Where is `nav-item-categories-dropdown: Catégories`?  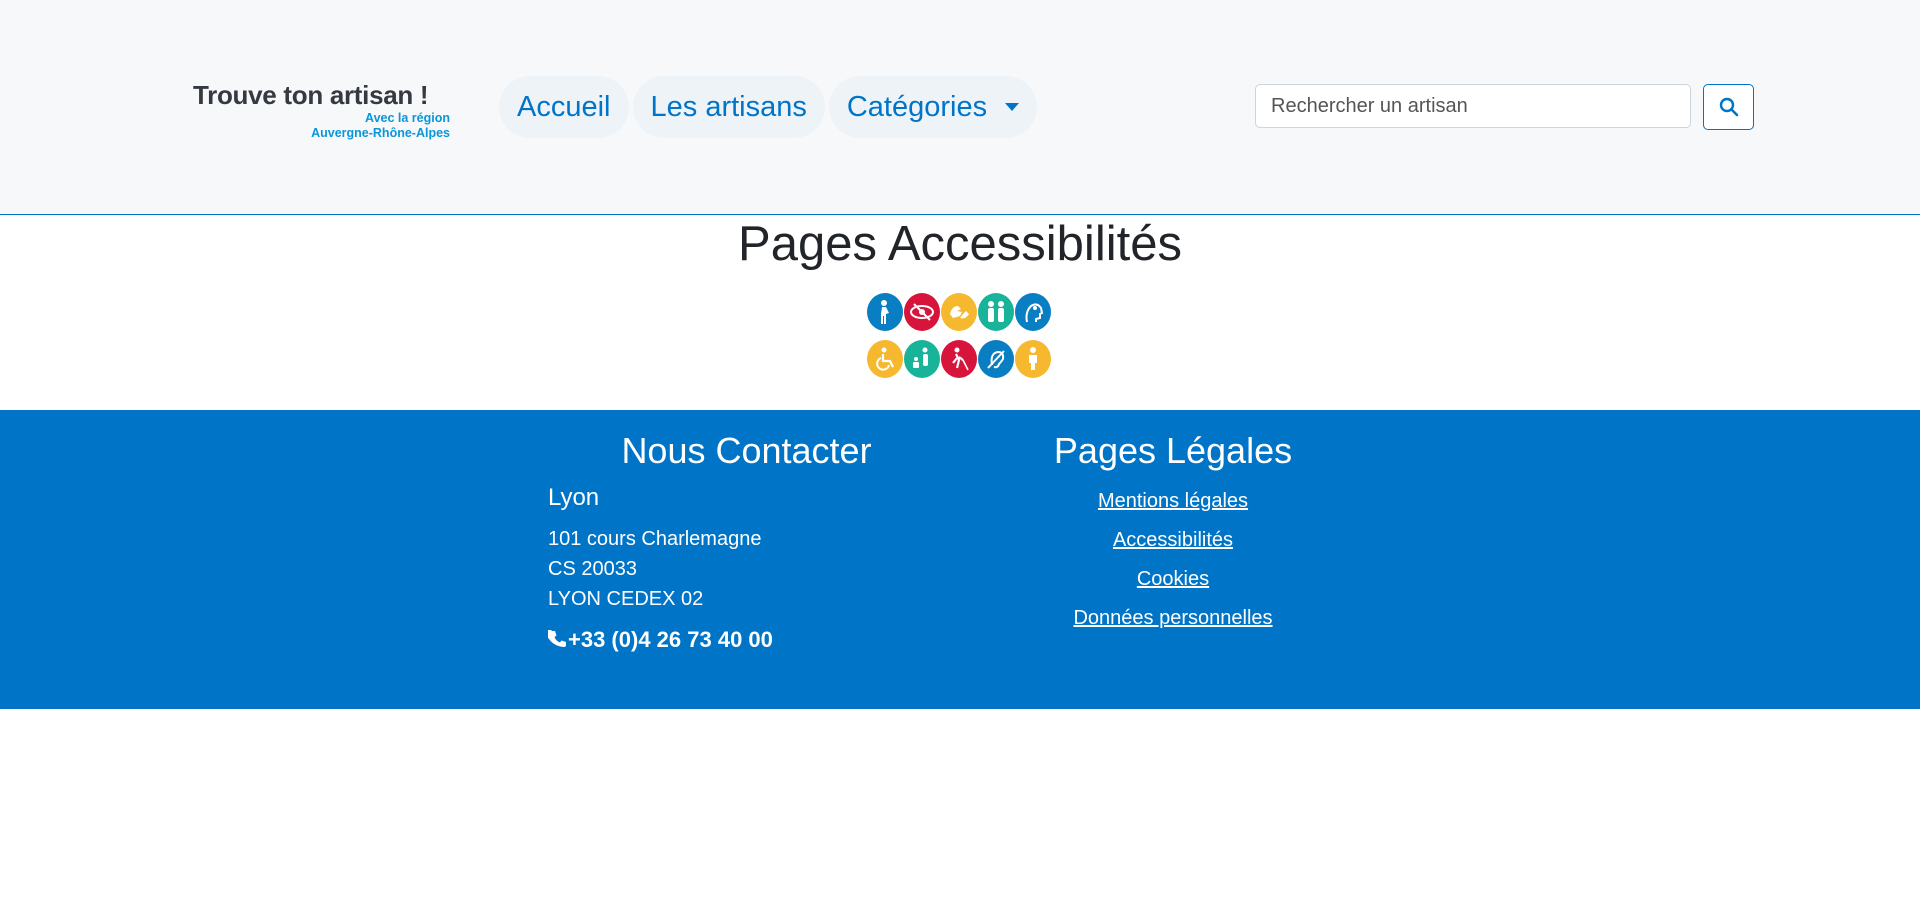
nav-item-categories-dropdown: Catégories is located at coordinates (933, 107).